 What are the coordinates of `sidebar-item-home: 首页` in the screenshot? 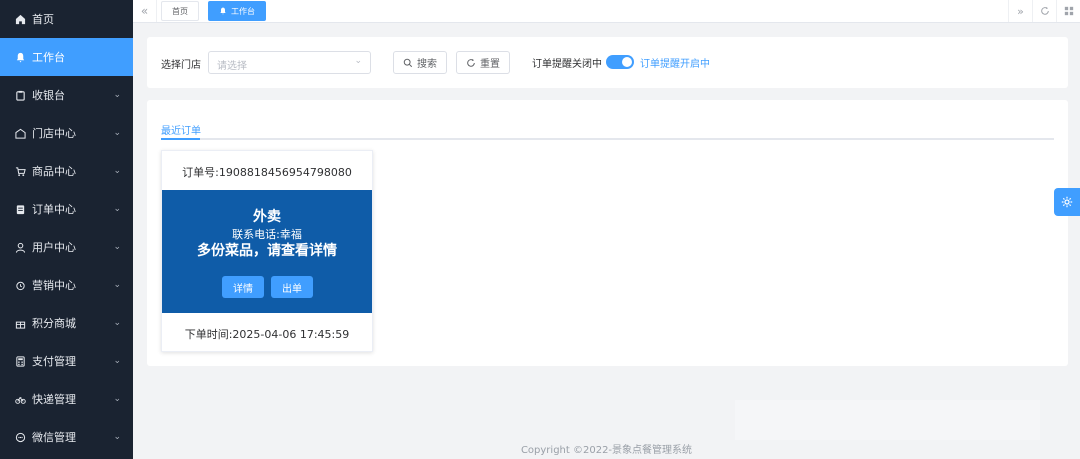 It's located at (66, 19).